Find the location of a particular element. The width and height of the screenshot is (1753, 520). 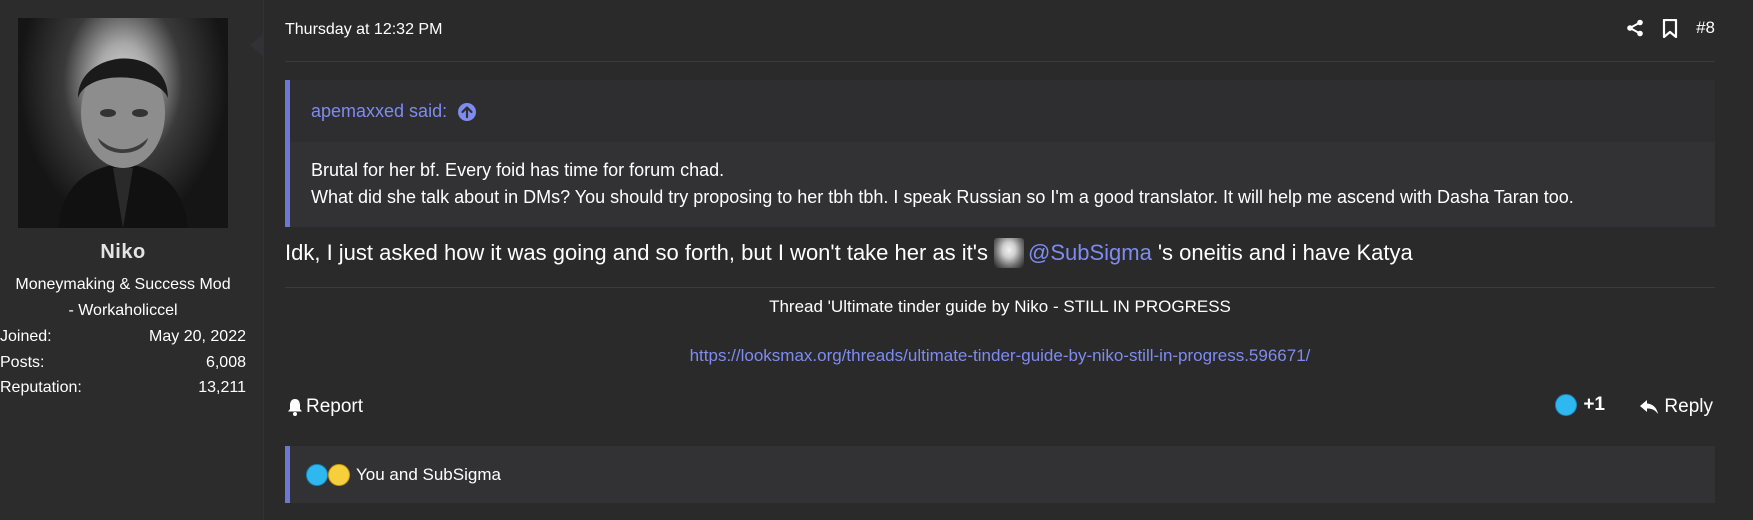

report-button: Report is located at coordinates (325, 407).